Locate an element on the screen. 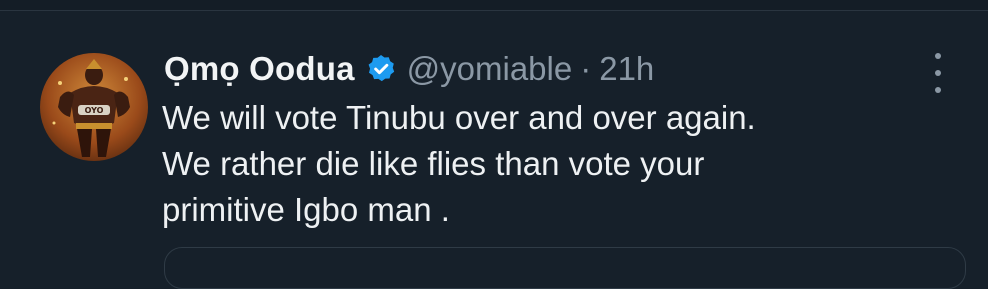 This screenshot has width=988, height=289. avatar: OYO is located at coordinates (94, 107).